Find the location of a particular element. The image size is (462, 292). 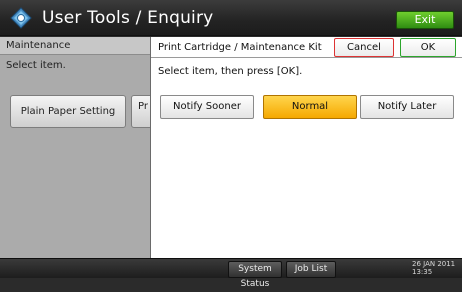

section-label: Maintenance is located at coordinates (78, 46).